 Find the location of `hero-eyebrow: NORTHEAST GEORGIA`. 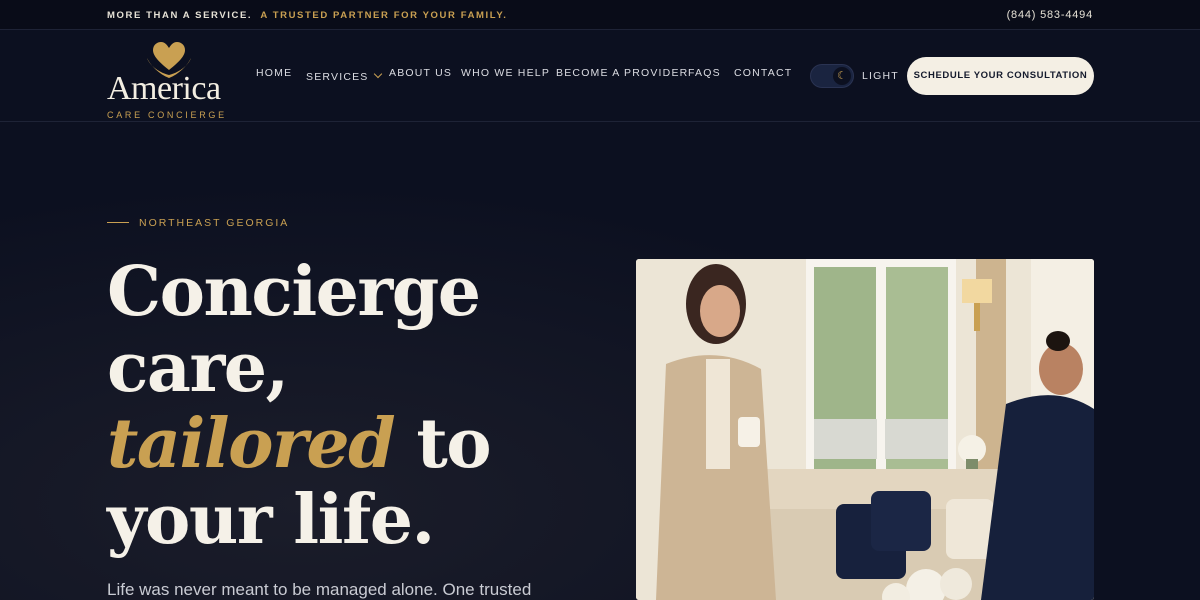

hero-eyebrow: NORTHEAST GEORGIA is located at coordinates (198, 223).